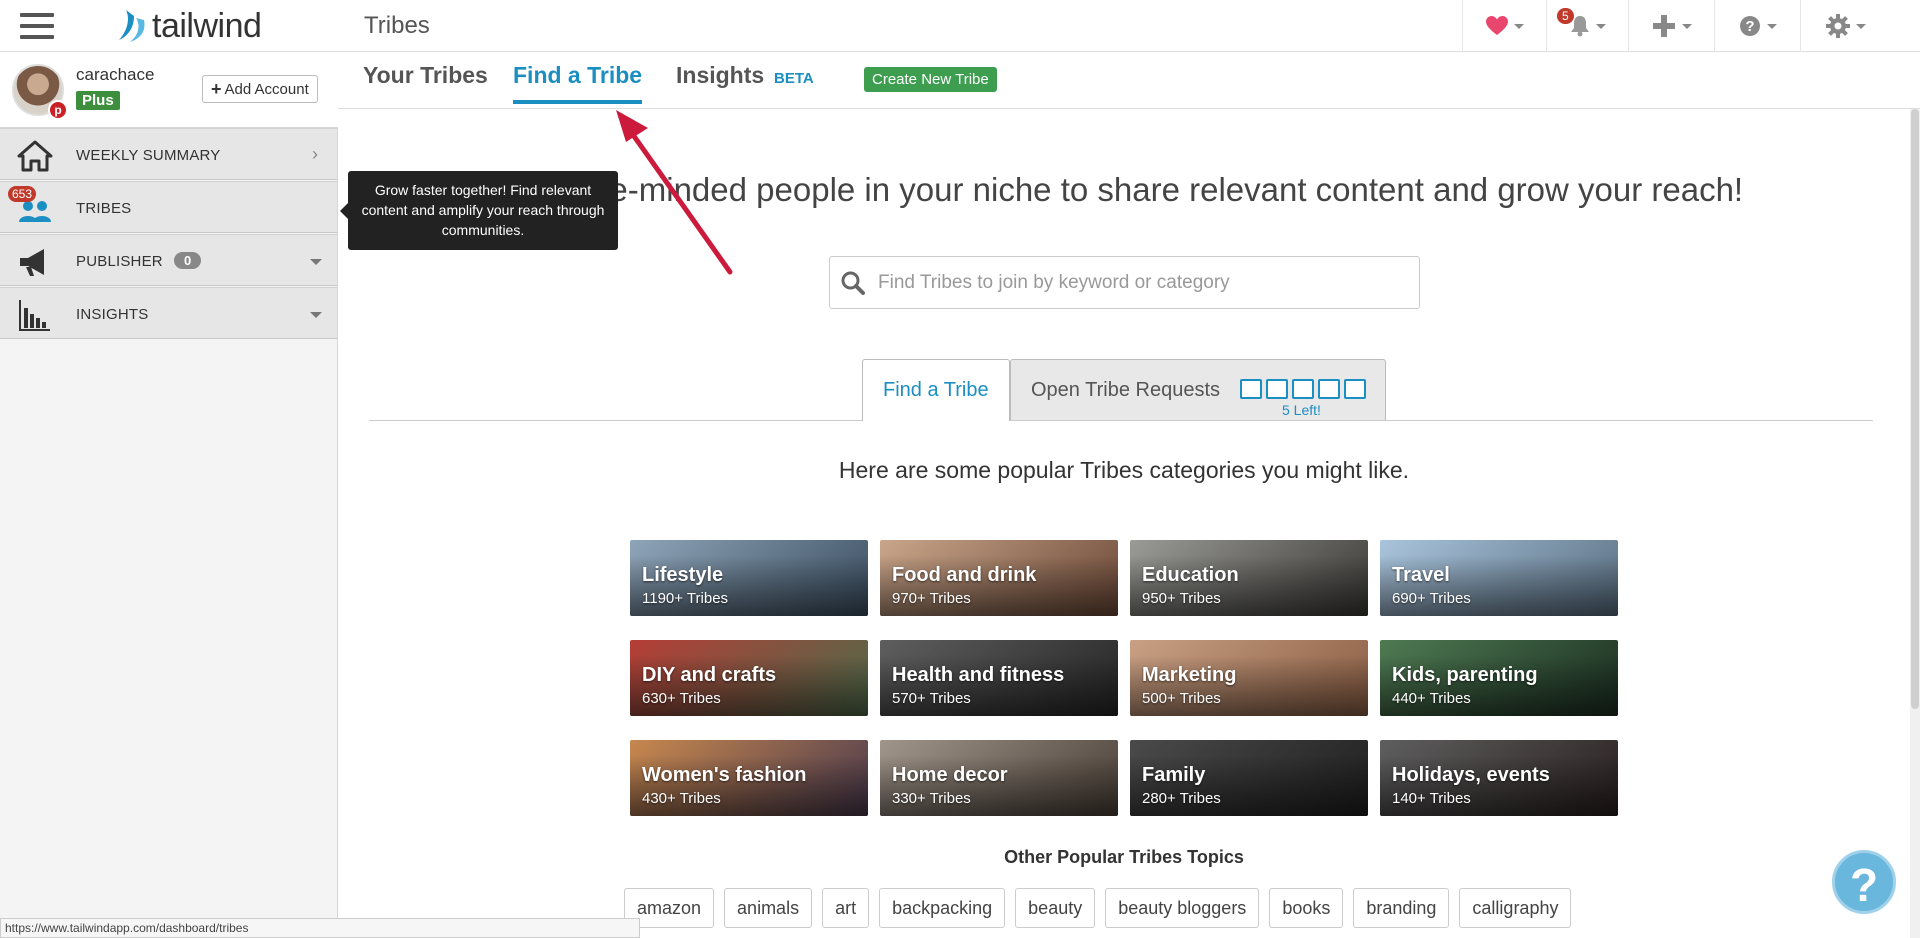  I want to click on topic-tag: books, so click(1306, 908).